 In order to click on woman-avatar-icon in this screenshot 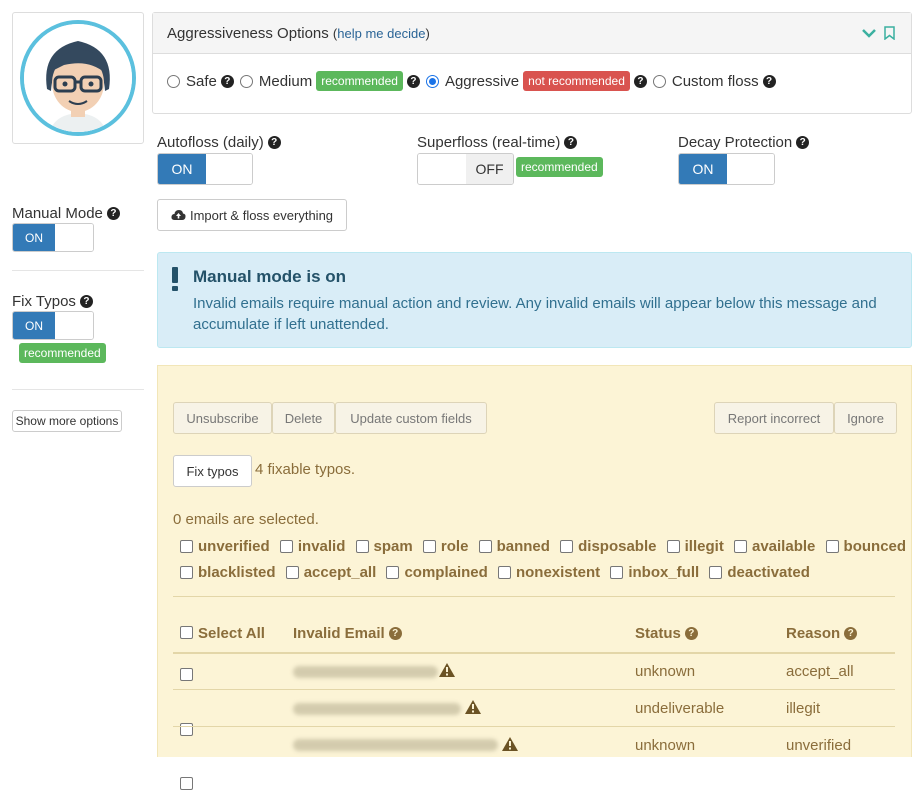, I will do `click(78, 78)`.